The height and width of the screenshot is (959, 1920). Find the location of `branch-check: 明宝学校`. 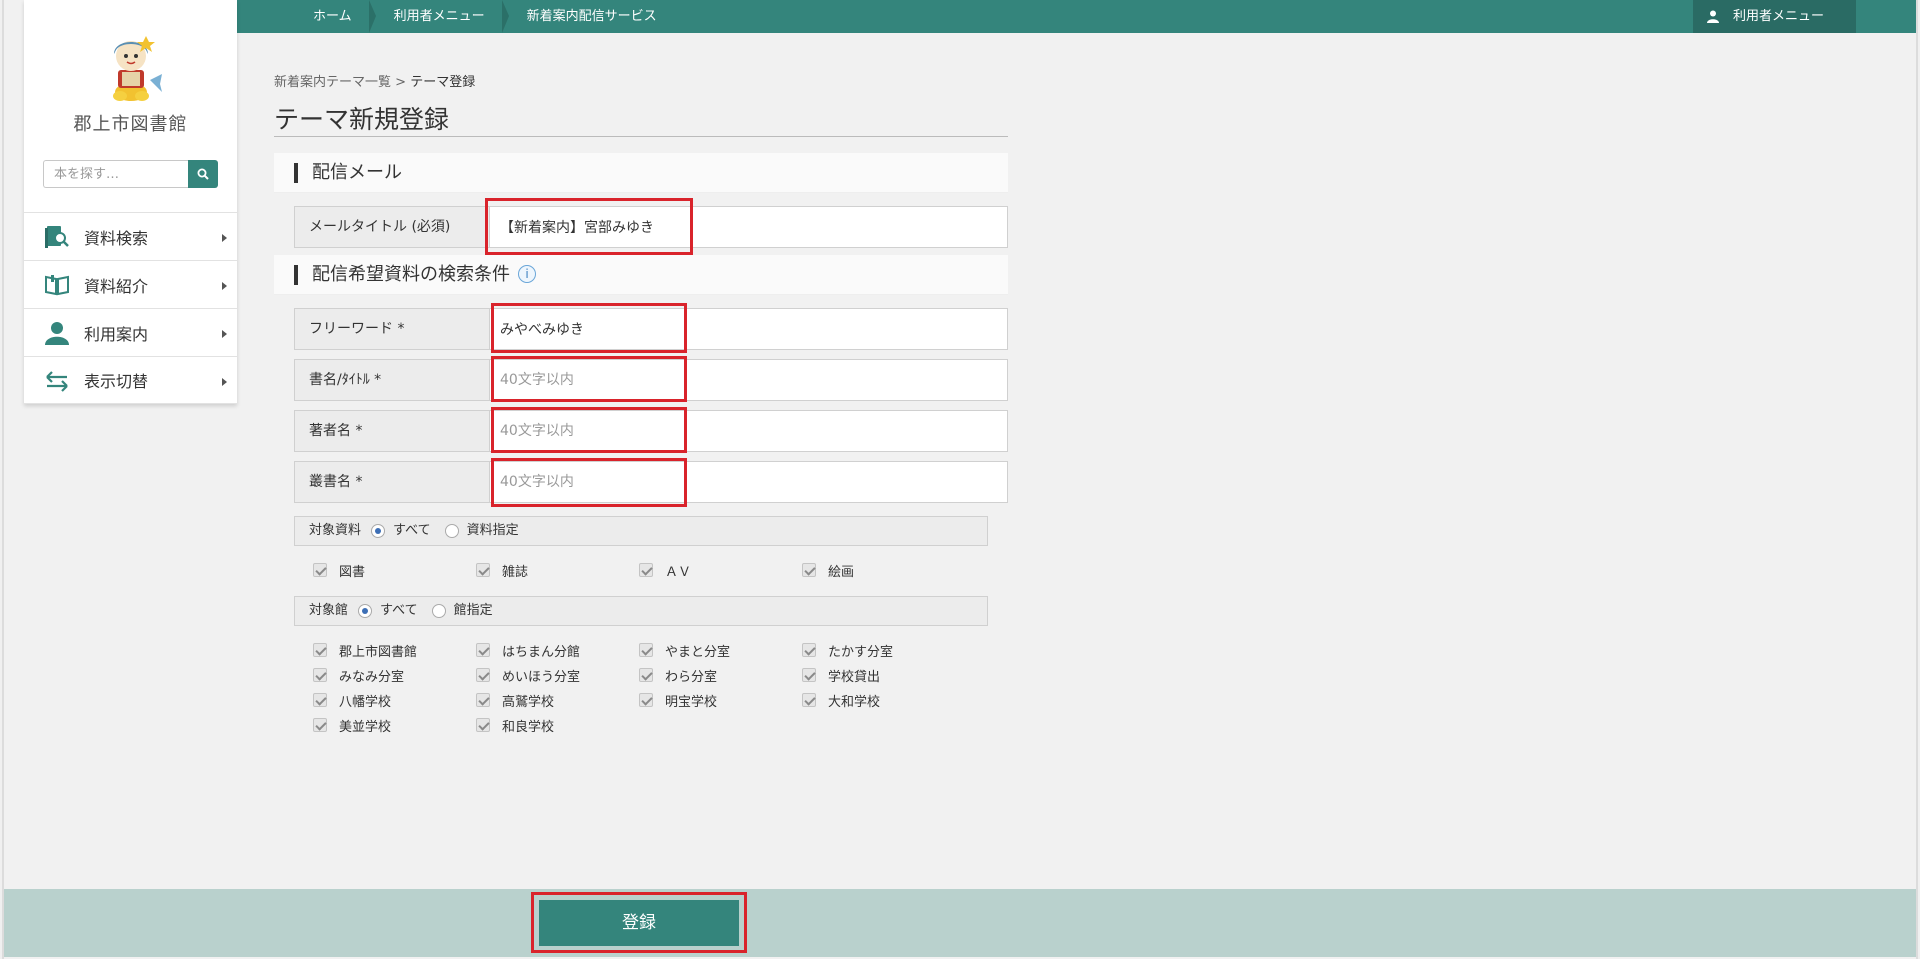

branch-check: 明宝学校 is located at coordinates (678, 700).